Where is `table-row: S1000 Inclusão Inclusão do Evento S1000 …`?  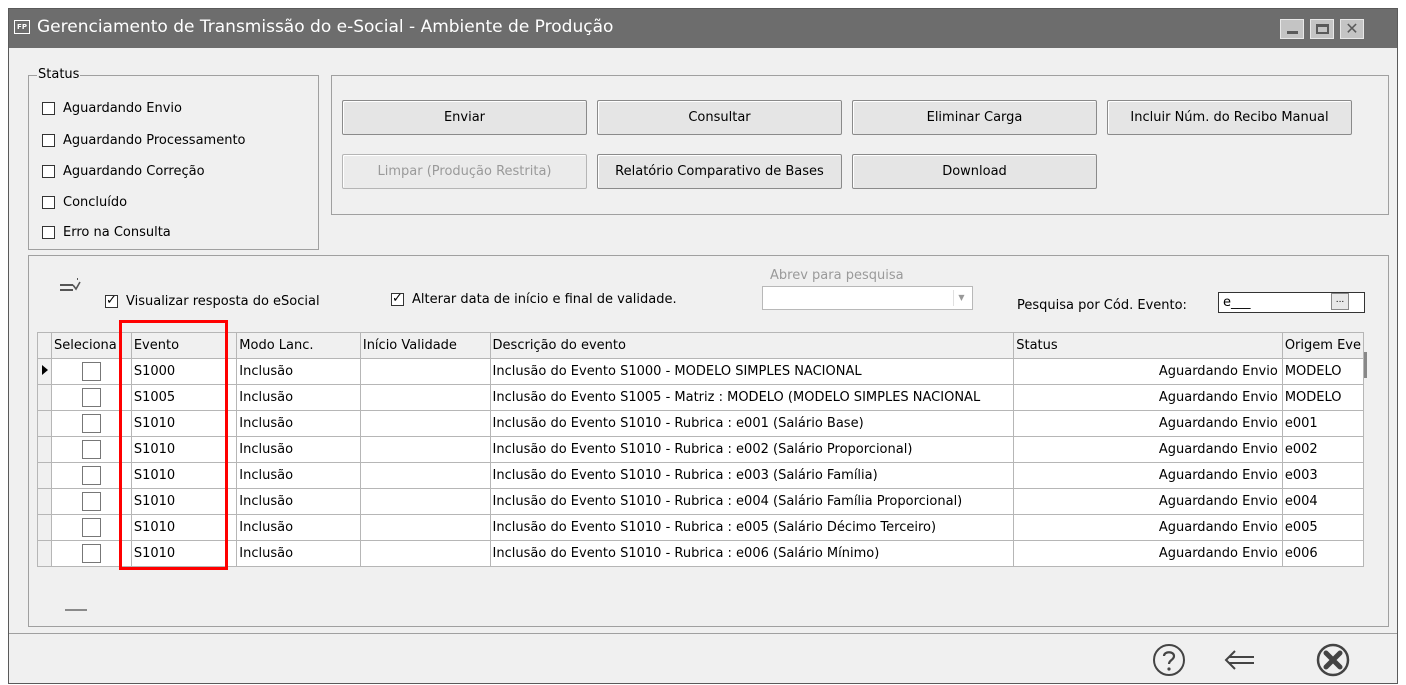 table-row: S1000 Inclusão Inclusão do Evento S1000 … is located at coordinates (701, 371).